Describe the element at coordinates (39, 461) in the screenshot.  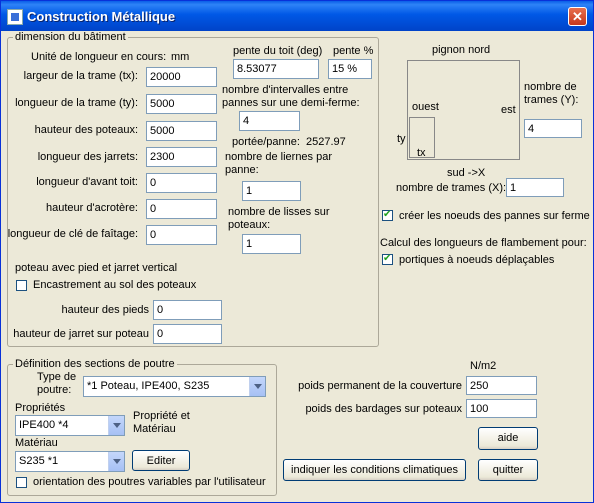
I see `materiau-value: S235 *1` at that location.